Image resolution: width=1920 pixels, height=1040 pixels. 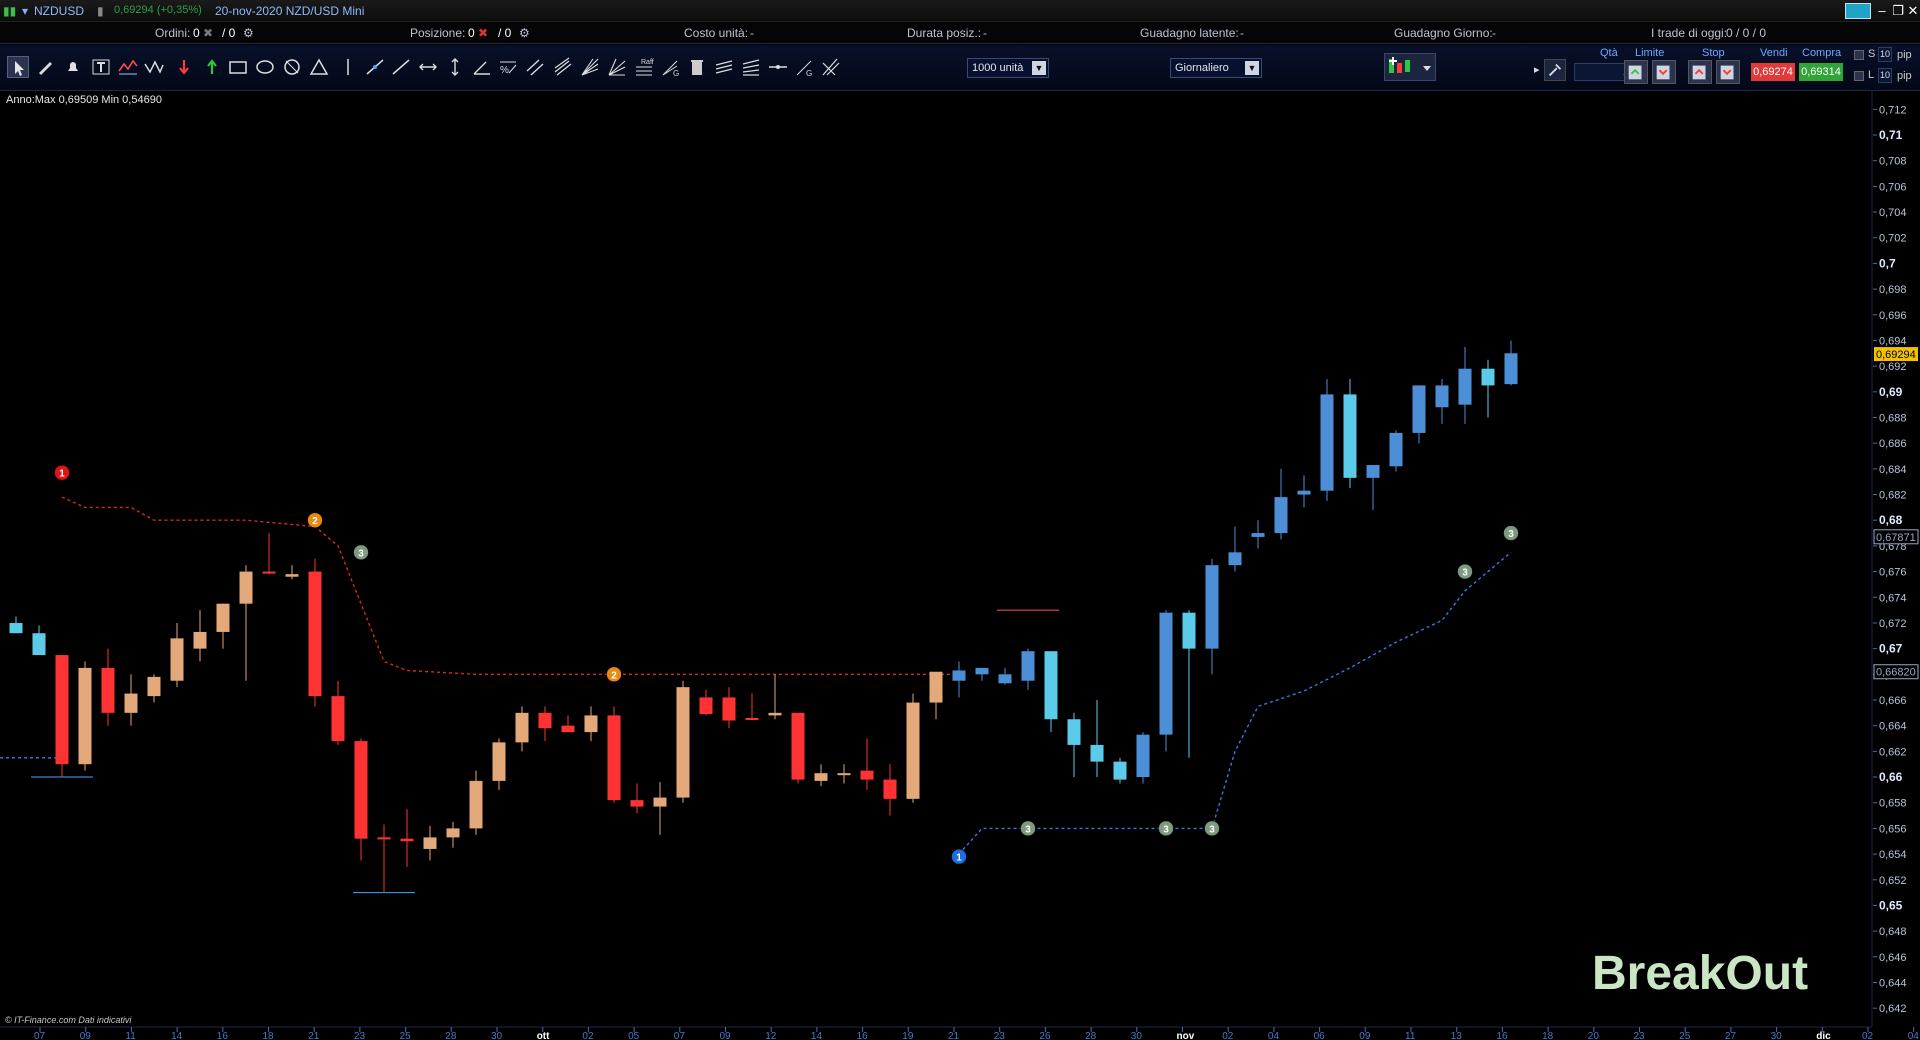 I want to click on orders-settings-icon: ⚙, so click(x=248, y=33).